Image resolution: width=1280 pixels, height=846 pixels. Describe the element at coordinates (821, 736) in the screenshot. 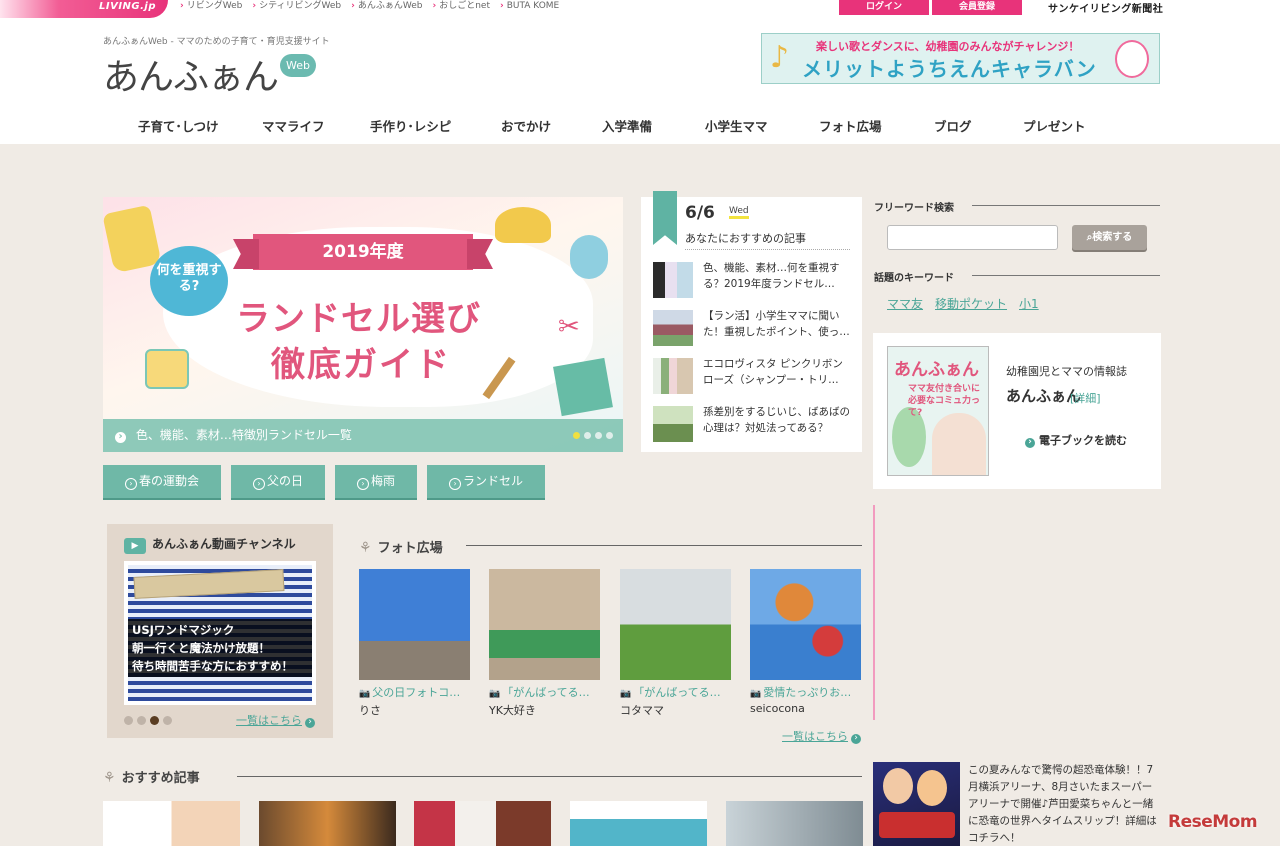

I see `photo-more-link: 一覧はこちら` at that location.